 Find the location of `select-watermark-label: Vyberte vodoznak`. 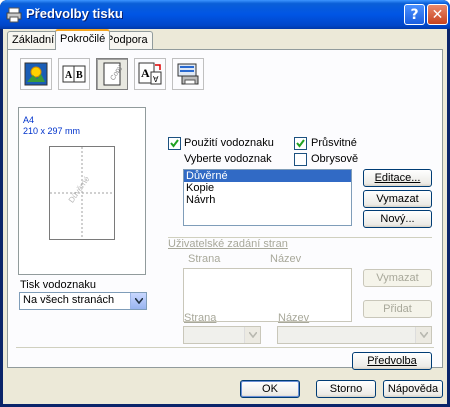

select-watermark-label: Vyberte vodoznak is located at coordinates (228, 159).